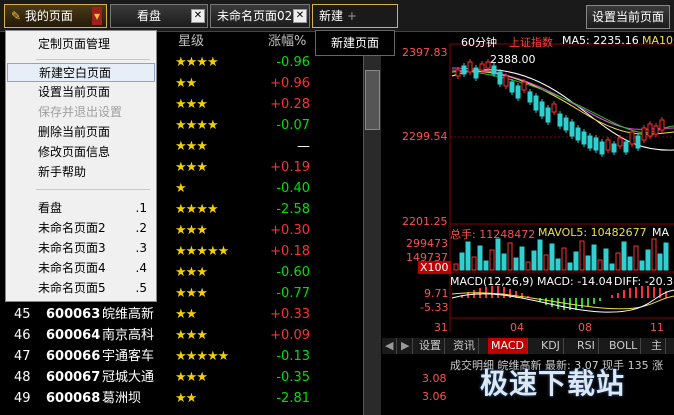 The height and width of the screenshot is (415, 674). What do you see at coordinates (81, 208) in the screenshot?
I see `menu-item-page-1: 看盘 .1` at bounding box center [81, 208].